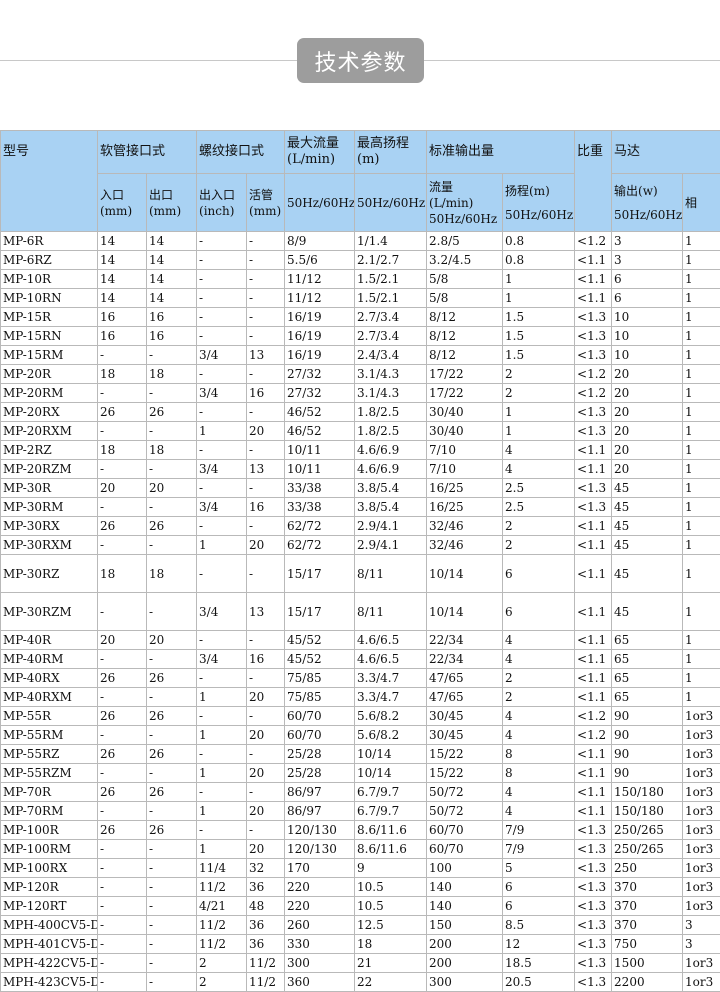 This screenshot has width=720, height=992. Describe the element at coordinates (266, 202) in the screenshot. I see `header-hose-tube: 活管 (mm)` at that location.